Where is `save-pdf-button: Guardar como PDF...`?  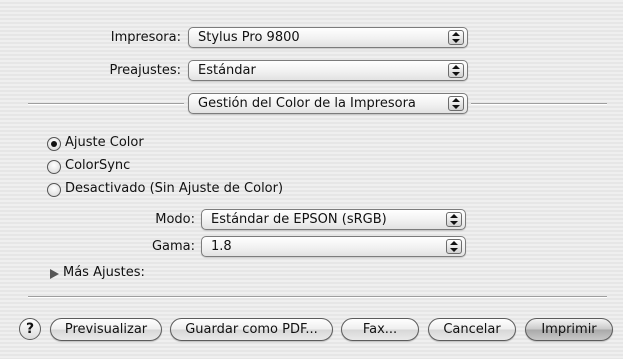 save-pdf-button: Guardar como PDF... is located at coordinates (251, 329).